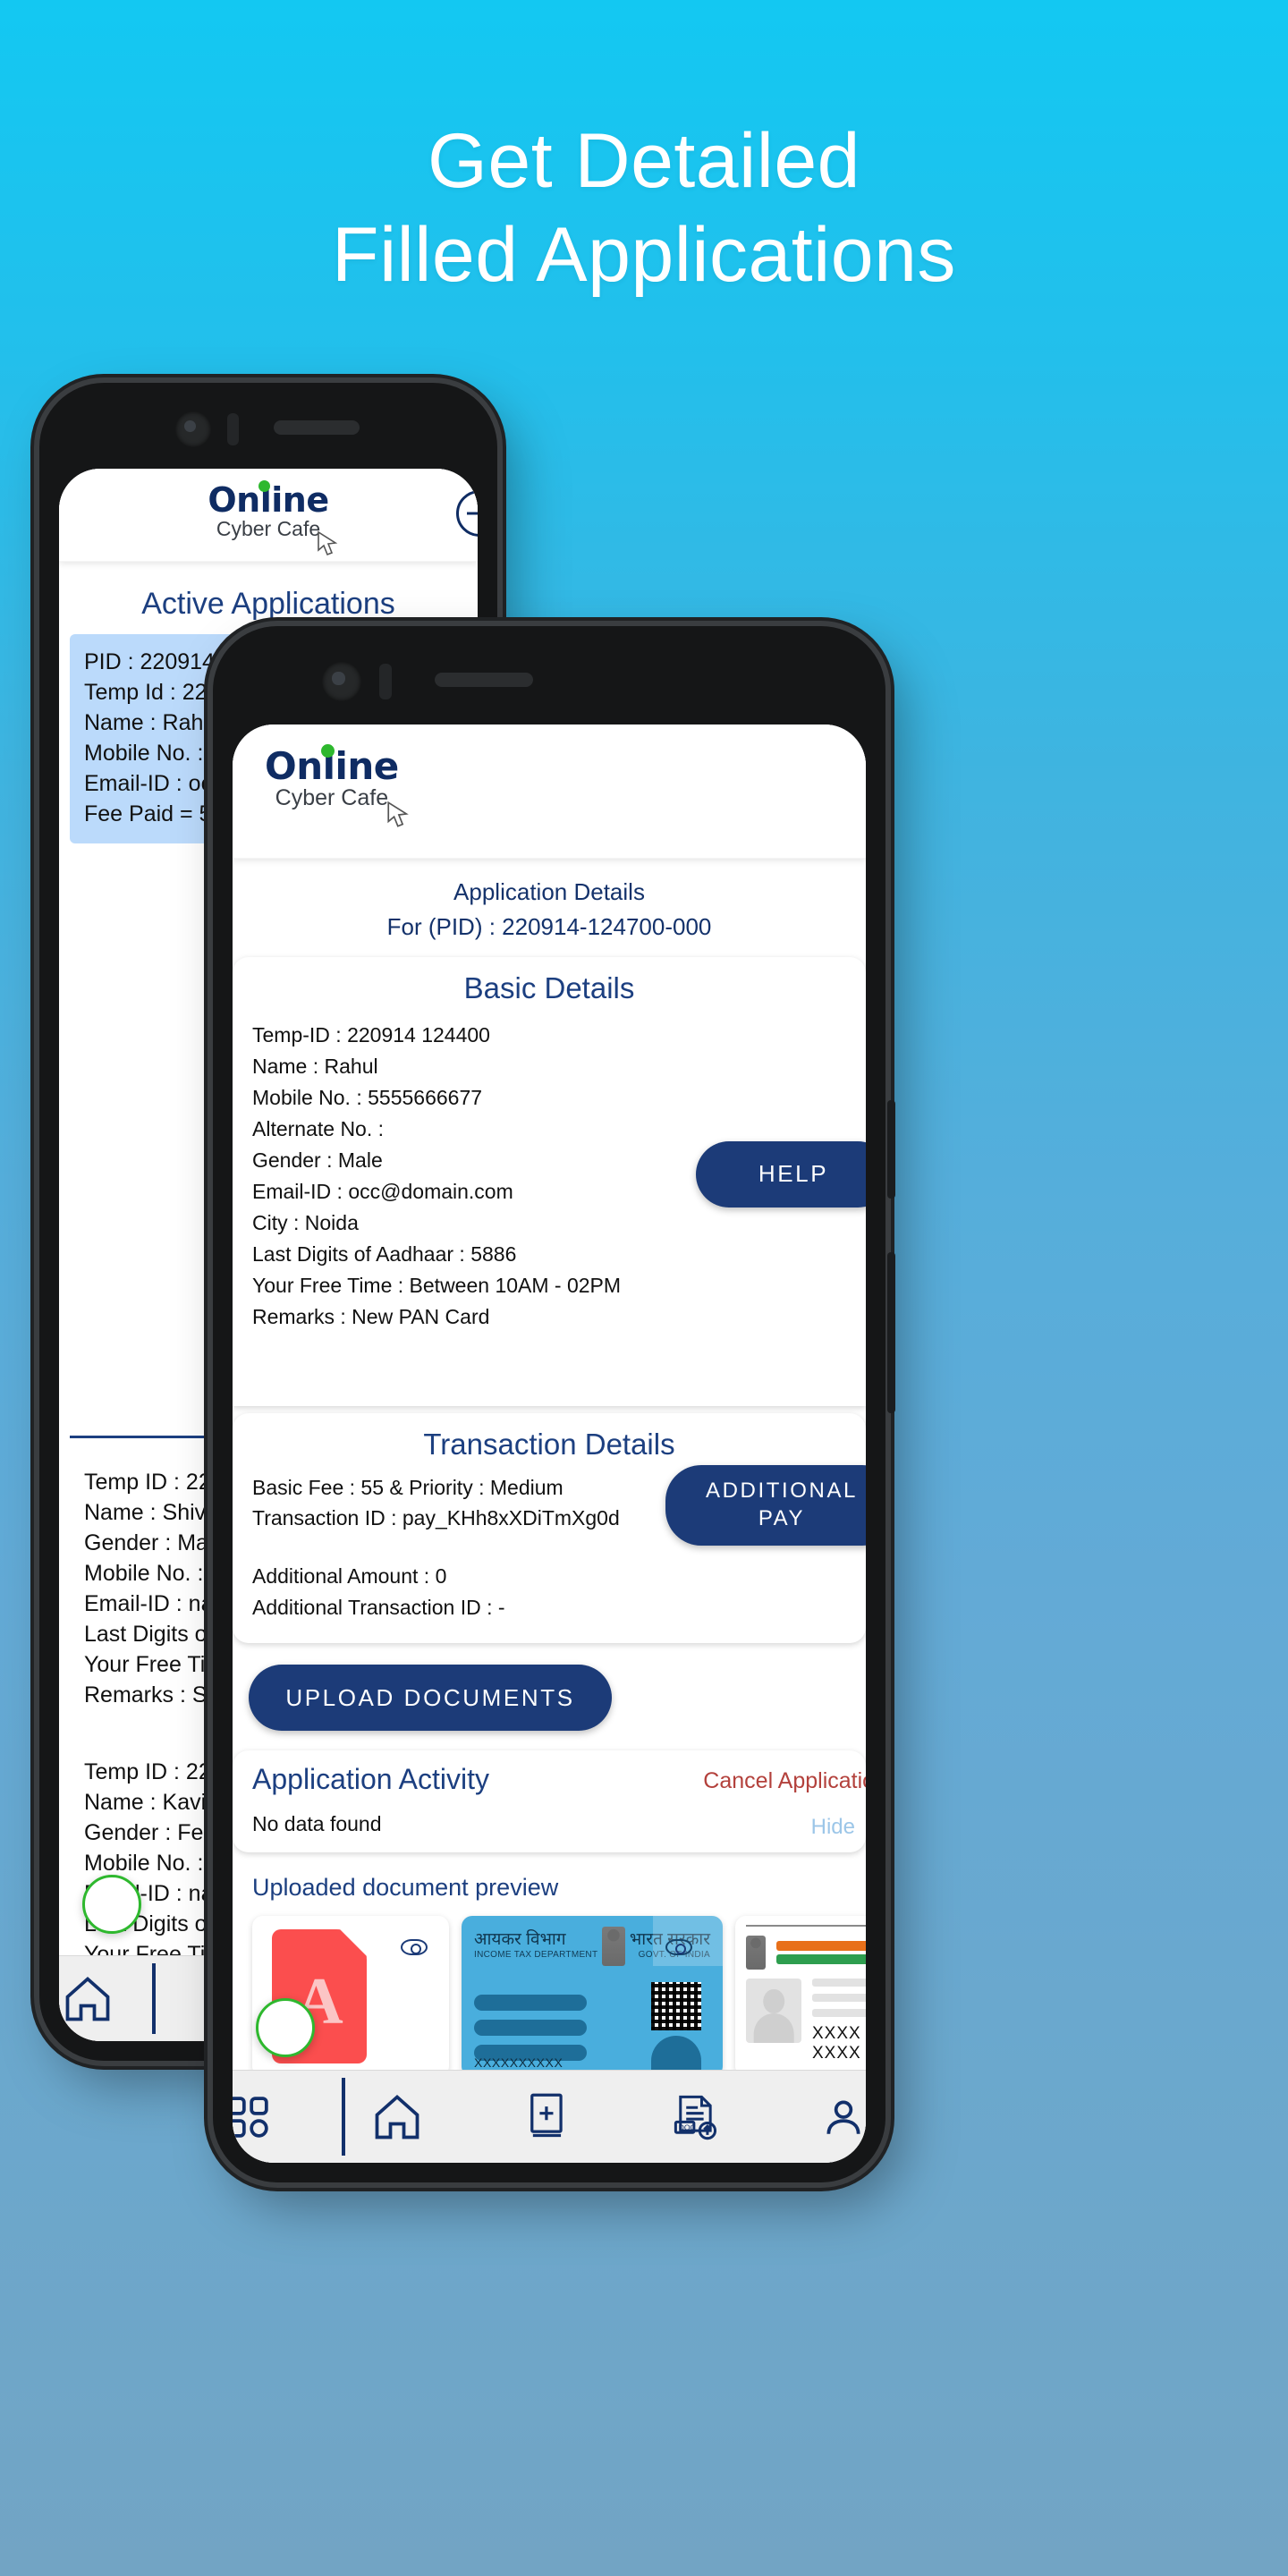 This screenshot has width=1288, height=2576. Describe the element at coordinates (784, 1781) in the screenshot. I see `cancel-application-link: Cancel Application` at that location.